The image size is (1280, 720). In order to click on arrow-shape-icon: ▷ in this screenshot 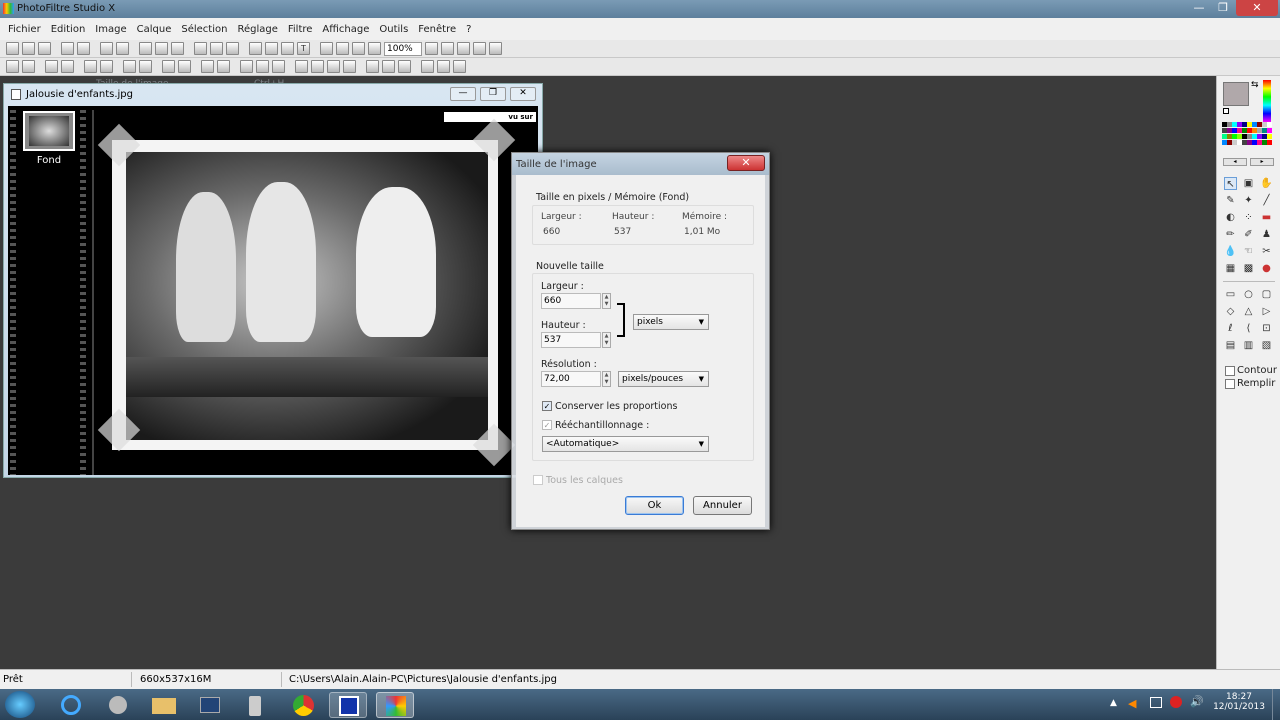, I will do `click(1266, 311)`.